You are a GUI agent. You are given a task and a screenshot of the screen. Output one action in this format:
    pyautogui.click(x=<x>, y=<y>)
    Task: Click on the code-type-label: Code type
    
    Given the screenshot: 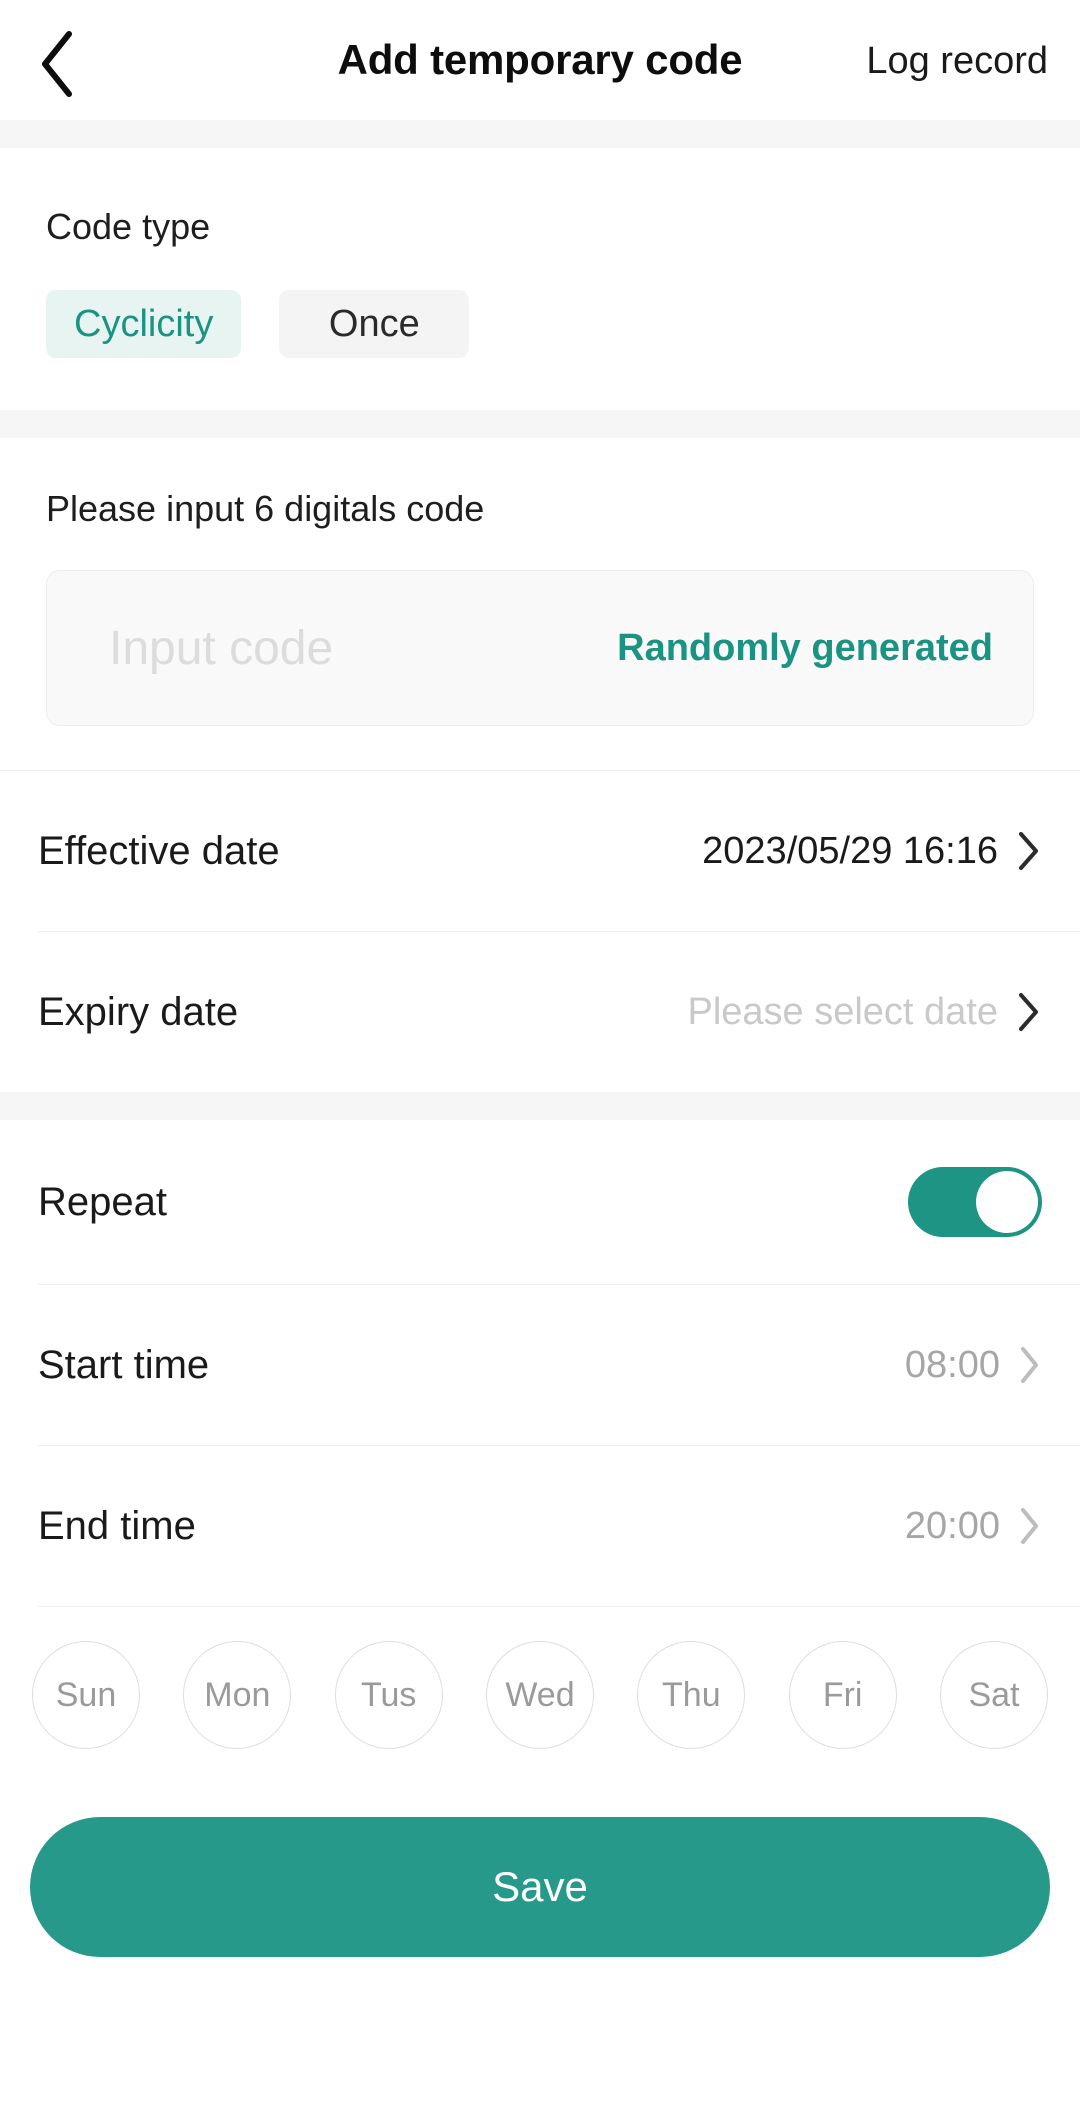 What is the action you would take?
    pyautogui.click(x=128, y=226)
    